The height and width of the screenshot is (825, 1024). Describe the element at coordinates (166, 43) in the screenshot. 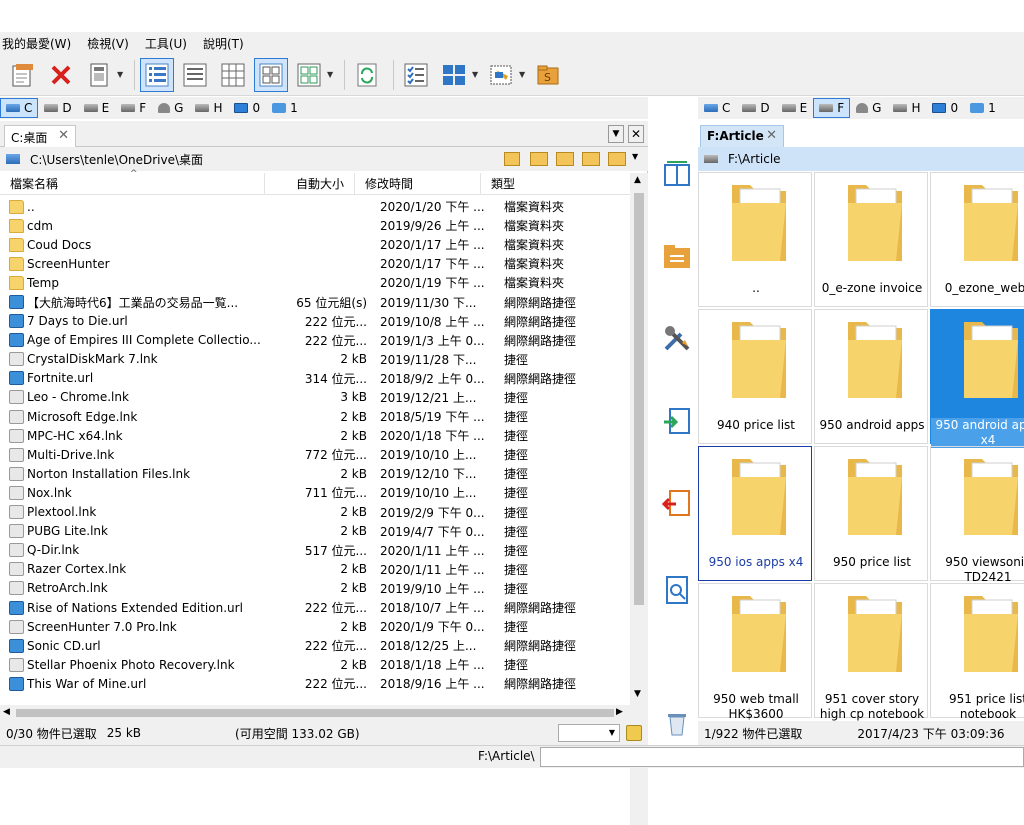

I see `menu-tools: 工具(U)` at that location.